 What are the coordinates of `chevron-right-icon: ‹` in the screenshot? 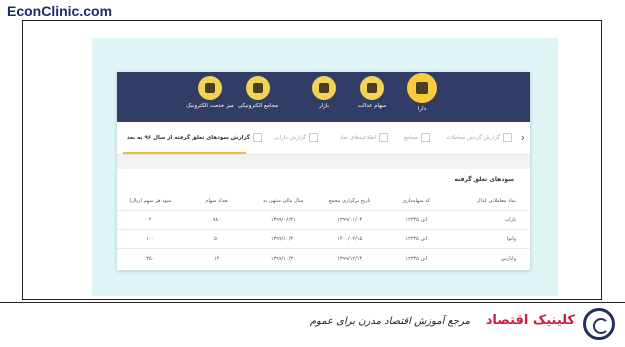 It's located at (523, 137).